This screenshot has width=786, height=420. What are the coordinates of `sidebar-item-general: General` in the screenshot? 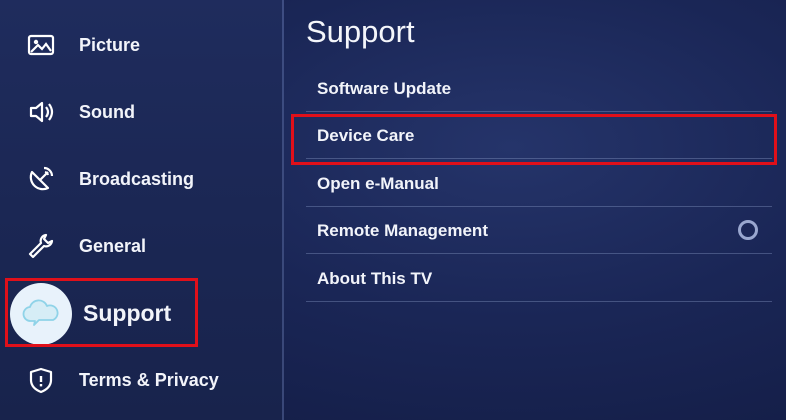 It's located at (142, 246).